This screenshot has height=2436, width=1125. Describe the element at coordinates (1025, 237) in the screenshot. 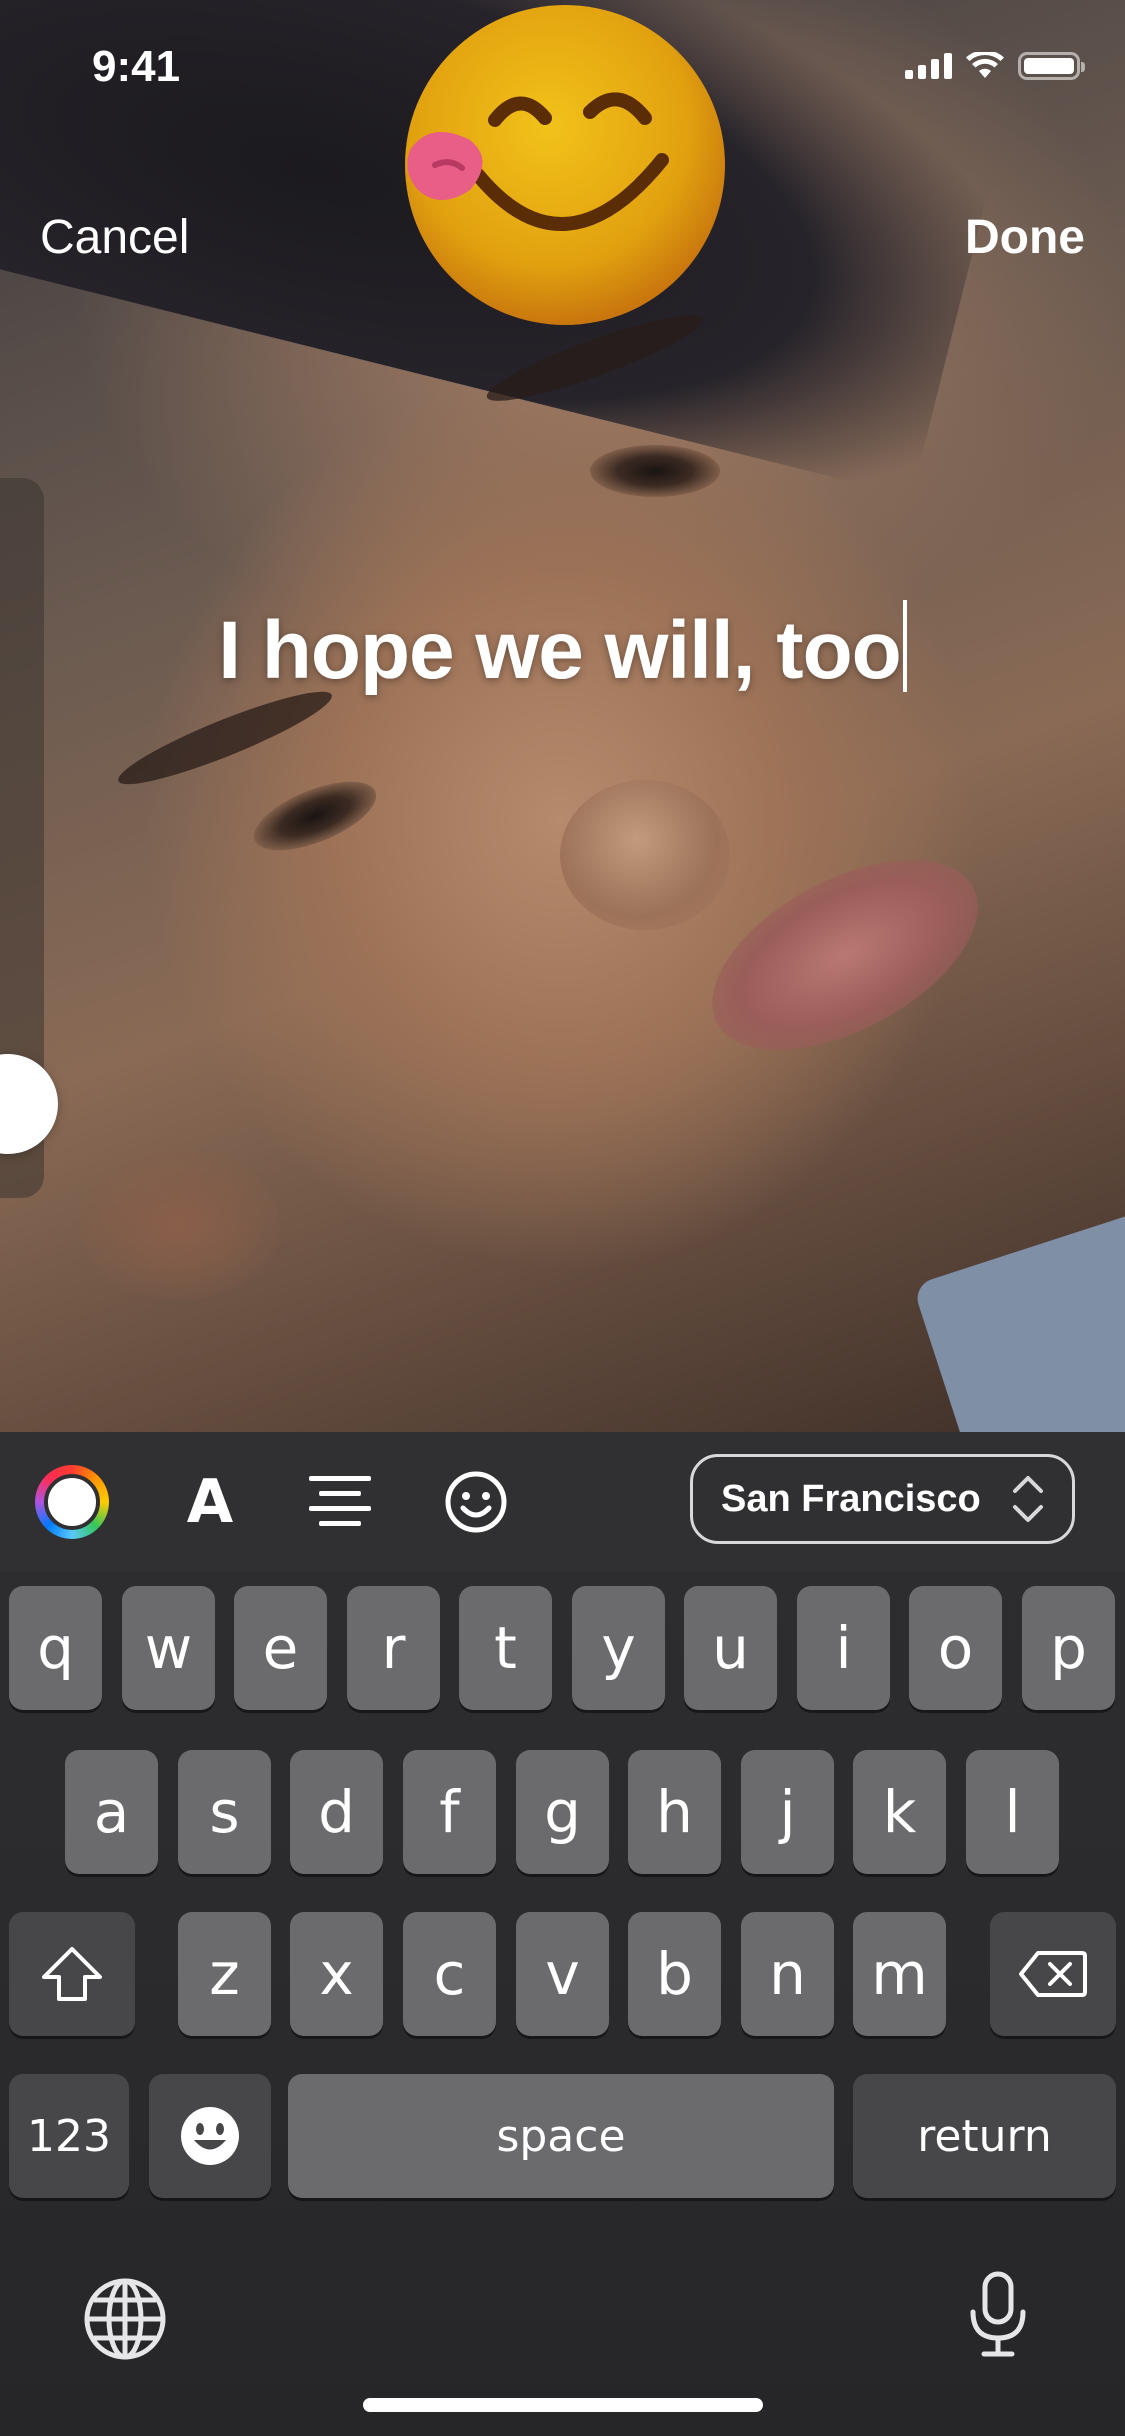

I see `done-button: Done` at that location.